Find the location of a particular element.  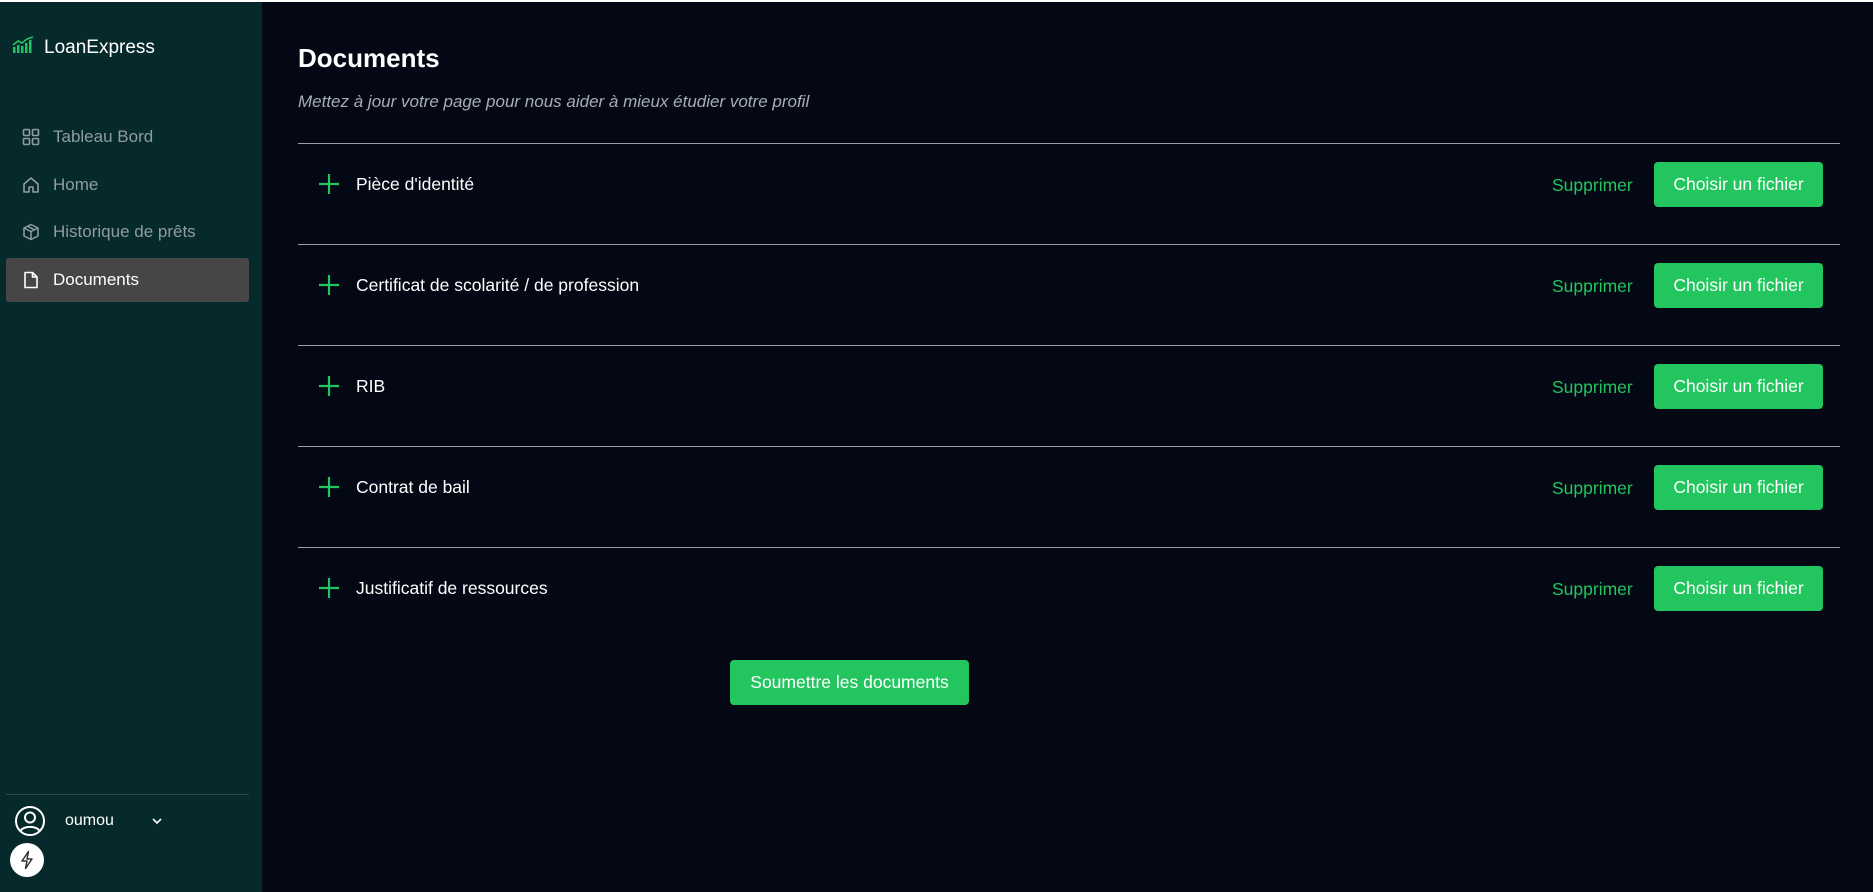

submit-documents-button: Soumettre les documents is located at coordinates (849, 682).